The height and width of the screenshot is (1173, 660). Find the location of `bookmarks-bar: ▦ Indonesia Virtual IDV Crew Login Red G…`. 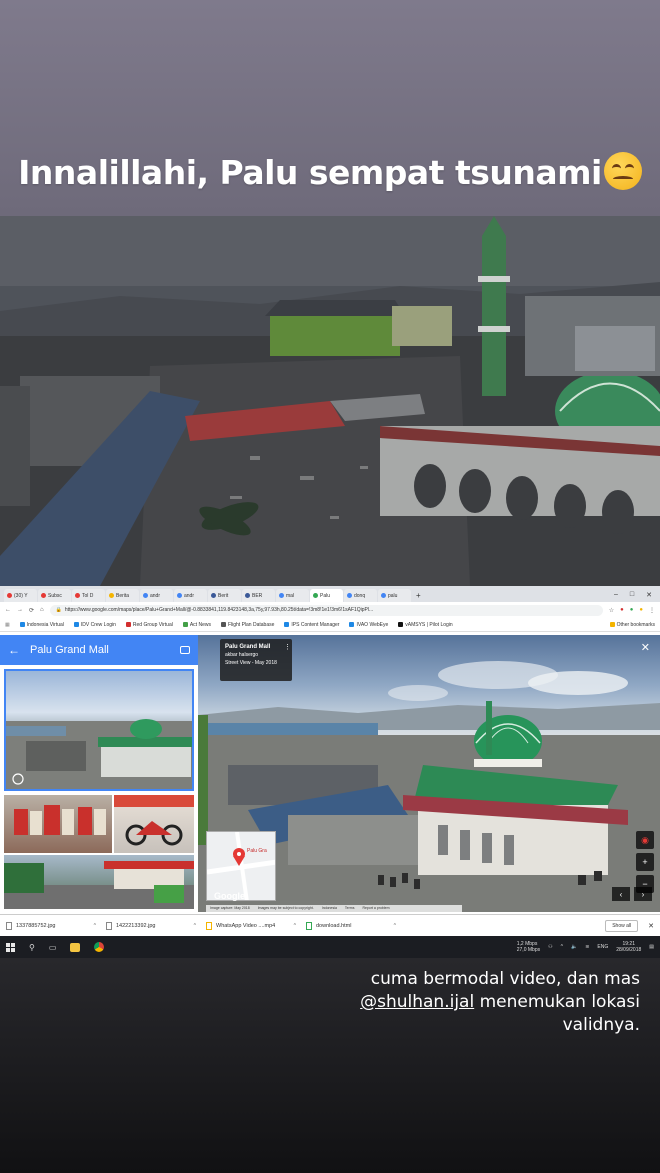

bookmarks-bar: ▦ Indonesia Virtual IDV Crew Login Red G… is located at coordinates (330, 625).